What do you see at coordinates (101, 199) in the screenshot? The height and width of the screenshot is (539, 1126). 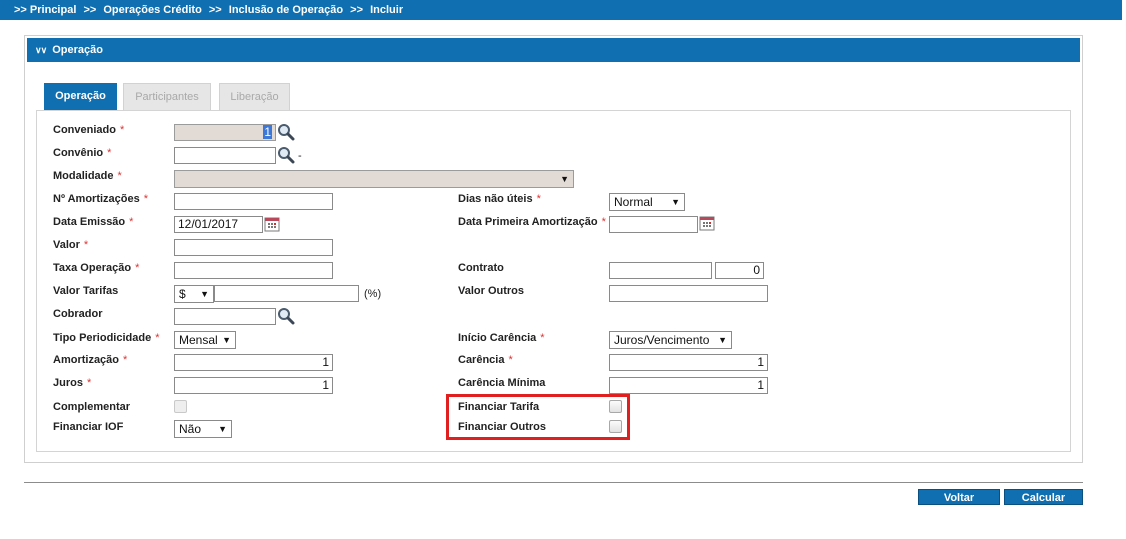 I see `n-amortizacoes-label: Nº Amortizações *` at bounding box center [101, 199].